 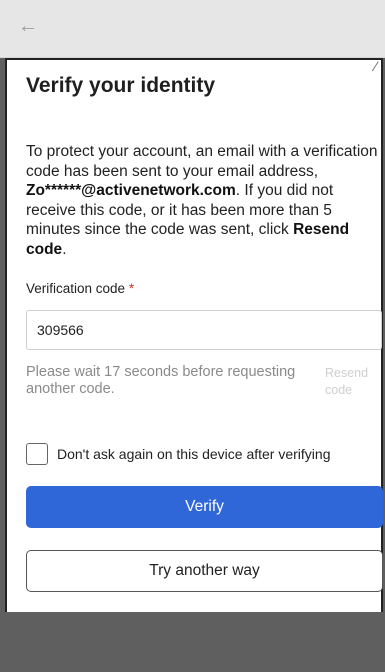 What do you see at coordinates (204, 507) in the screenshot?
I see `verify-button: Verify` at bounding box center [204, 507].